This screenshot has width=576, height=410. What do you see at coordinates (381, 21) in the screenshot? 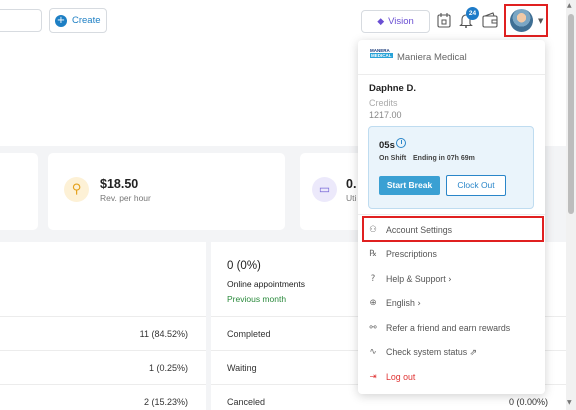
I see `diamond-icon: ◆` at bounding box center [381, 21].